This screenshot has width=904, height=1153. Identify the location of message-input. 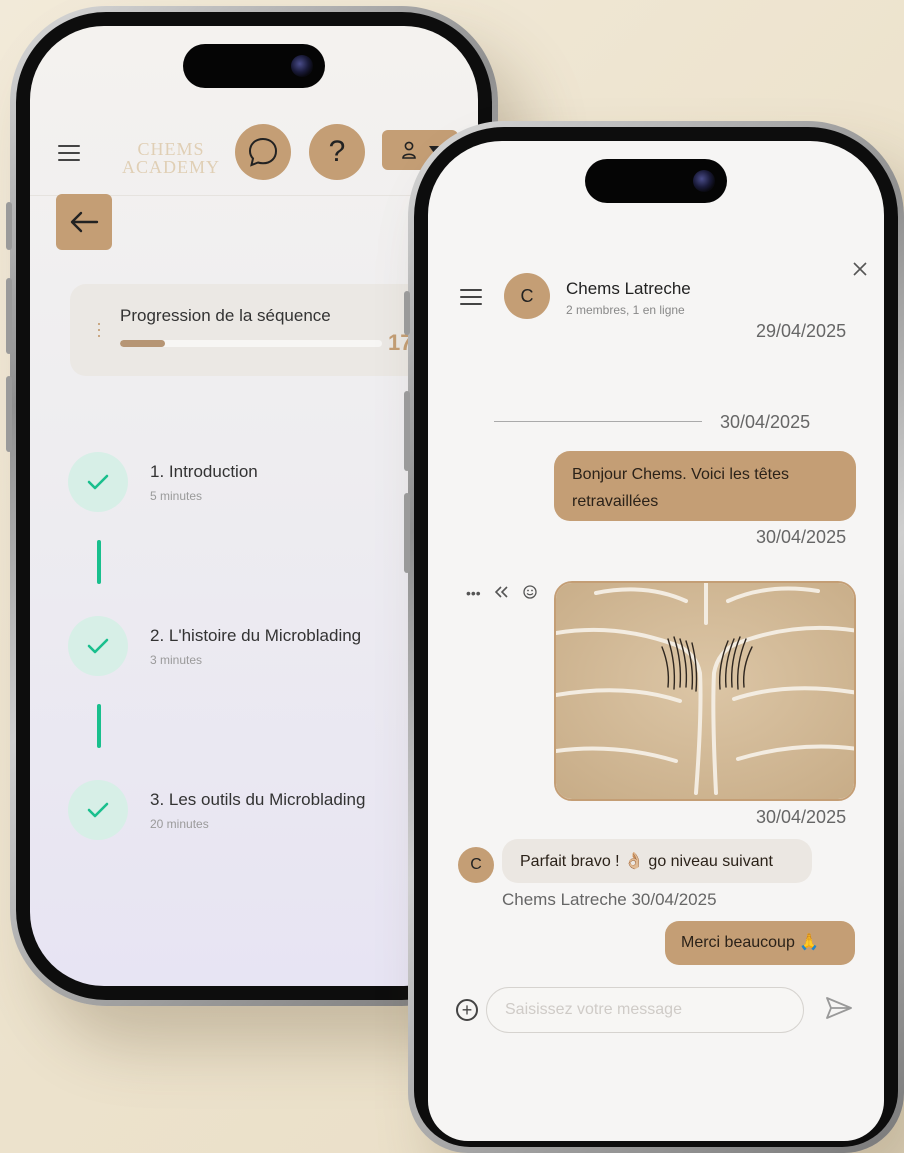
(645, 1010).